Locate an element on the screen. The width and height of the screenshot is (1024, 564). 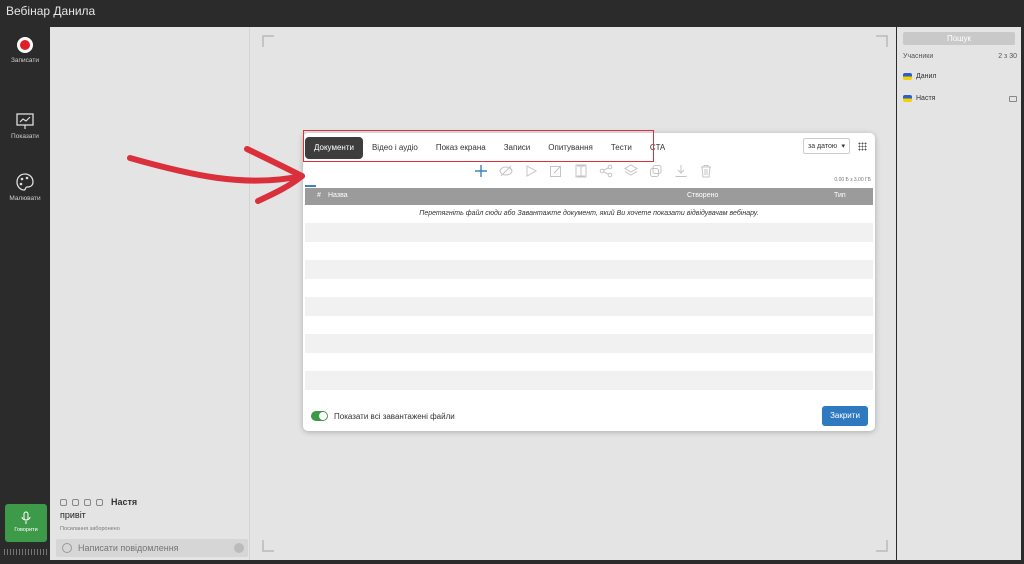
storage-usage: 0.00 Б з 3.00 ГБ is located at coordinates (852, 180).